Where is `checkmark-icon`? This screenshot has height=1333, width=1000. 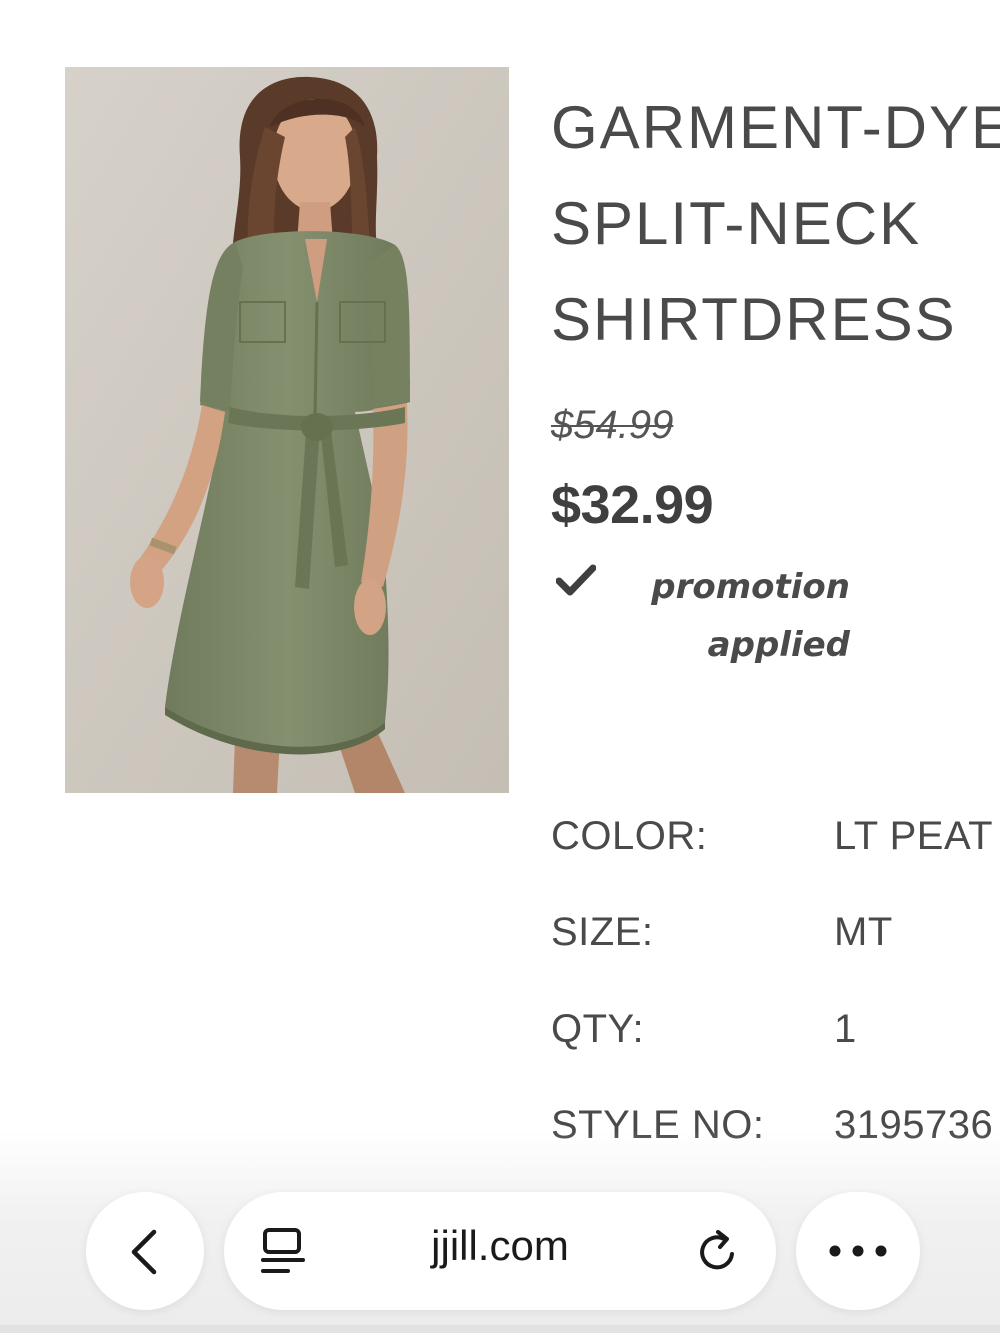
checkmark-icon is located at coordinates (576, 580).